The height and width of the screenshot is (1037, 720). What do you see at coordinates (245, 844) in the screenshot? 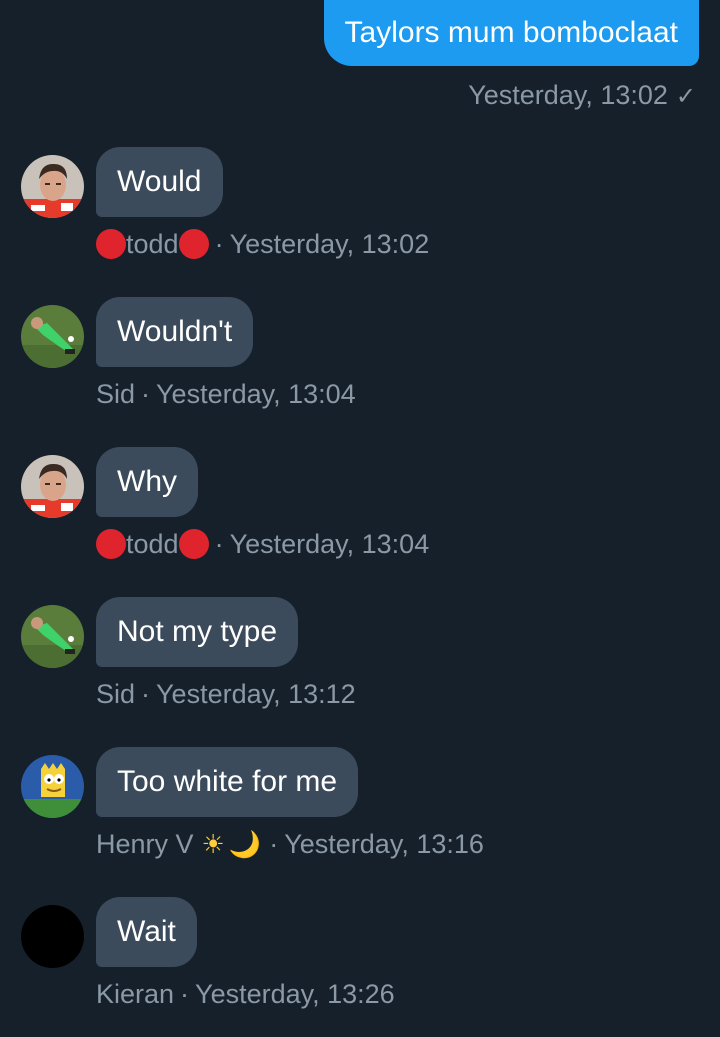
I see `crescent-moon-icon: 🌙` at bounding box center [245, 844].